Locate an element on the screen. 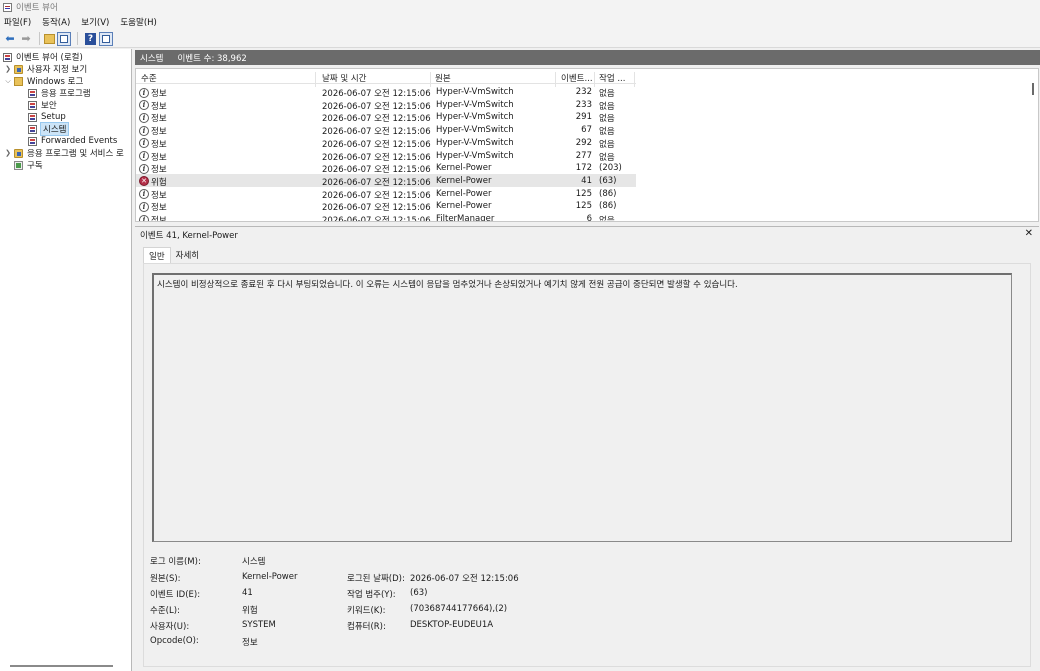 The height and width of the screenshot is (671, 1040). tree-log-forwarded-events: Forwarded Events is located at coordinates (72, 141).